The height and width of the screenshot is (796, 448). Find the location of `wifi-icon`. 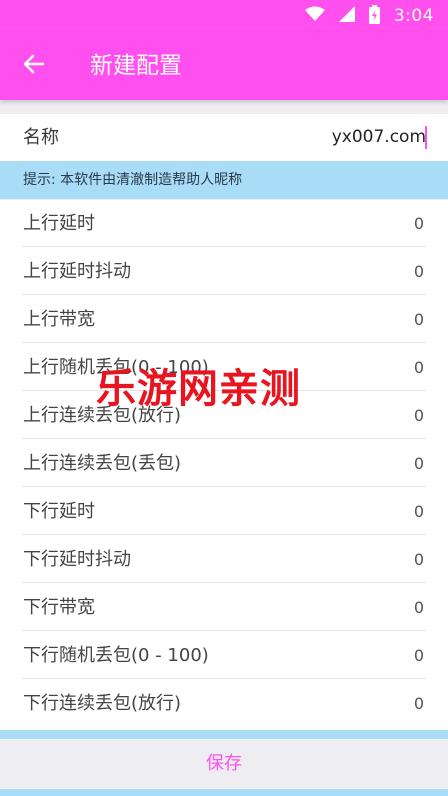

wifi-icon is located at coordinates (314, 16).